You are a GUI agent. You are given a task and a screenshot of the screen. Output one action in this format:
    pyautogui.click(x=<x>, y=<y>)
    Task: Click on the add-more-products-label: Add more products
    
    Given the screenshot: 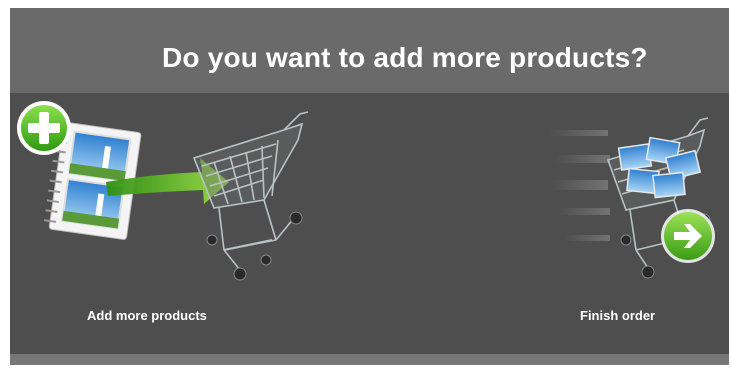 What is the action you would take?
    pyautogui.click(x=147, y=315)
    